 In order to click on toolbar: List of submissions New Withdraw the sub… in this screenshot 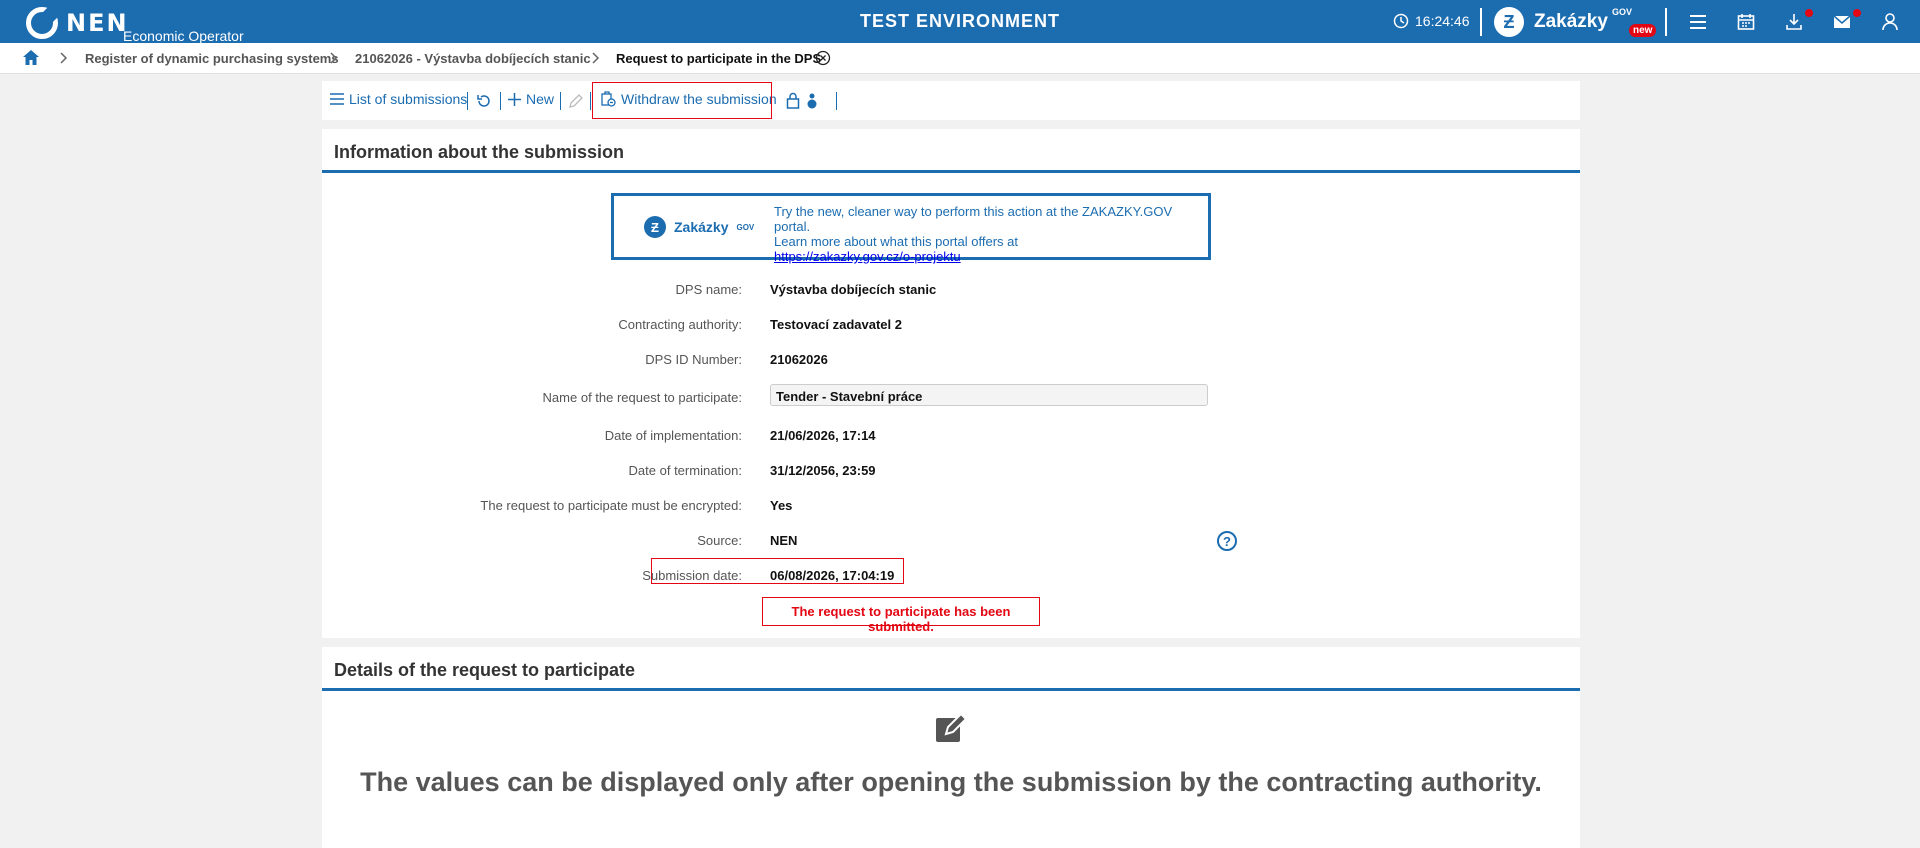, I will do `click(951, 100)`.